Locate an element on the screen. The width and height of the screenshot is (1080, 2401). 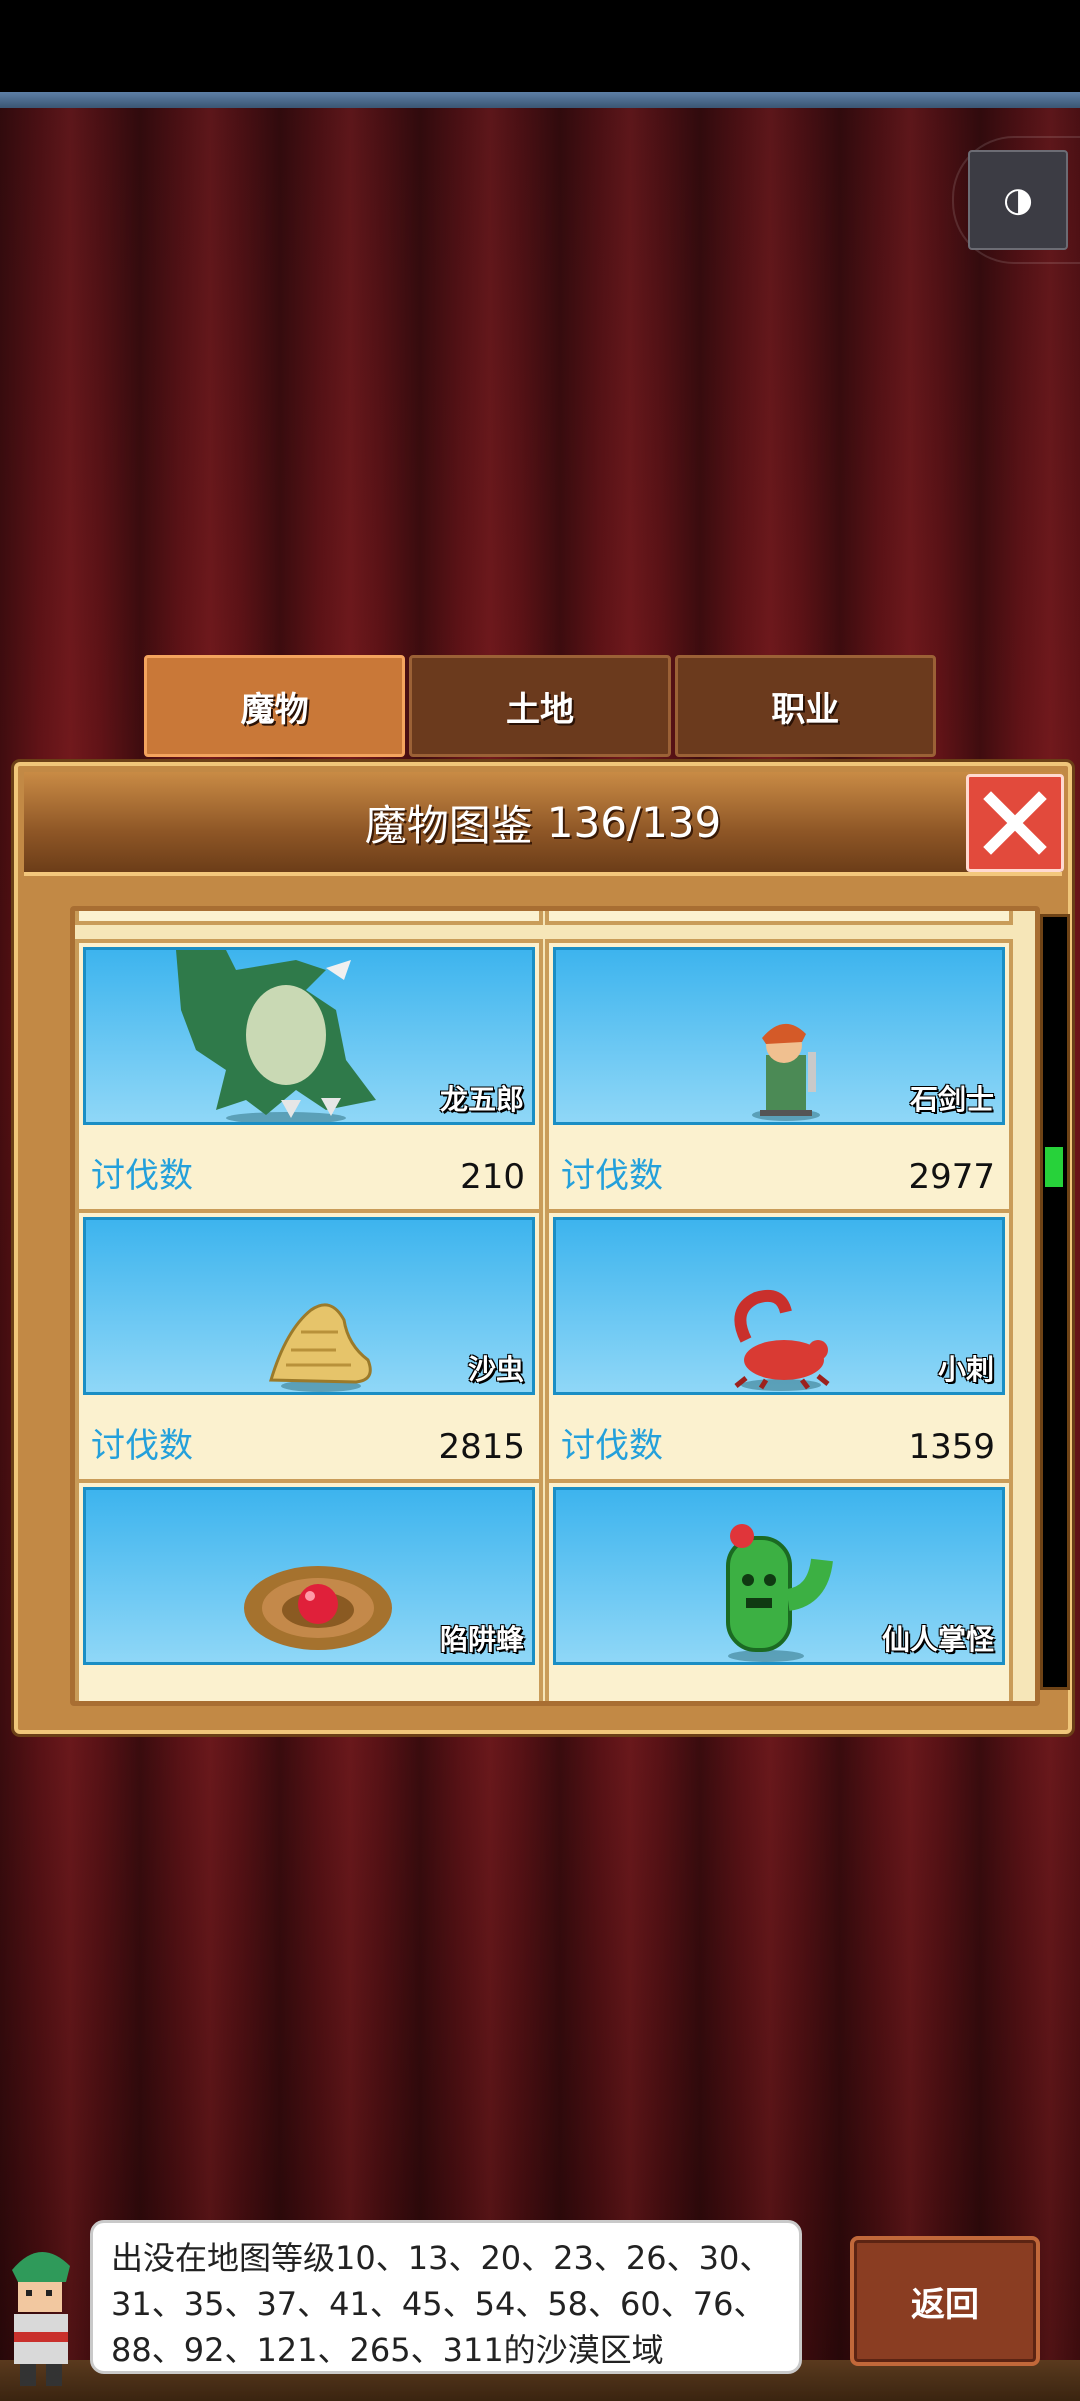
monster-card: 仙人掌怪 is located at coordinates (779, 1590).